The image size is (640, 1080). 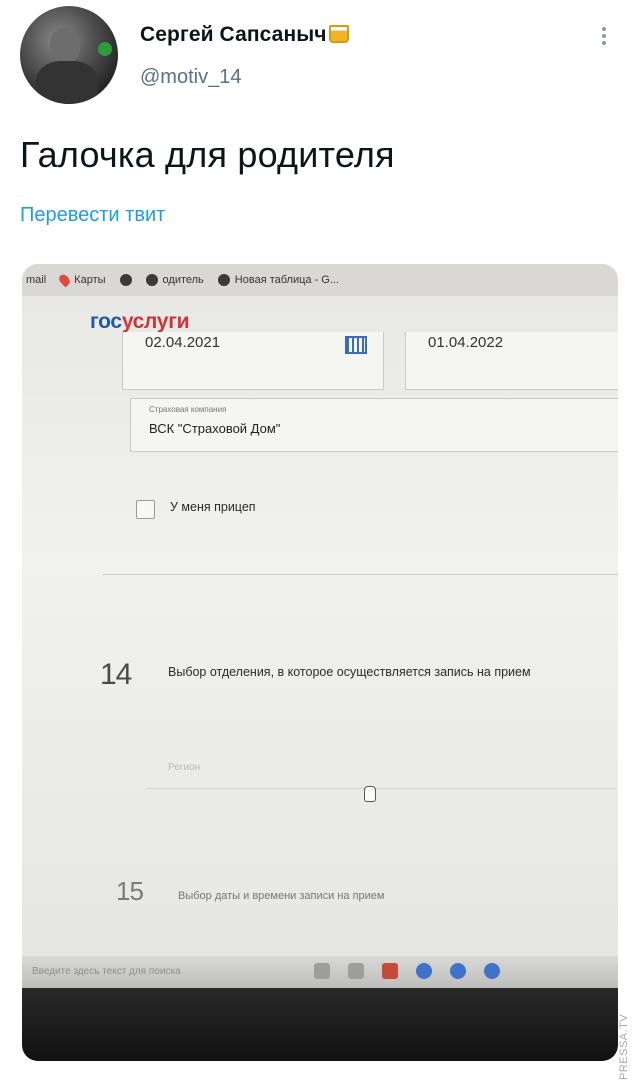 I want to click on step-14-number: 14, so click(x=116, y=674).